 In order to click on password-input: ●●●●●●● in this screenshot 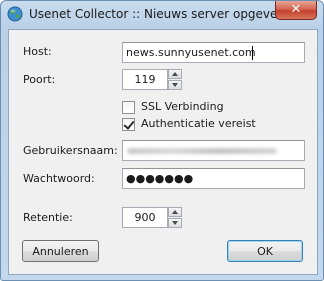, I will do `click(213, 178)`.